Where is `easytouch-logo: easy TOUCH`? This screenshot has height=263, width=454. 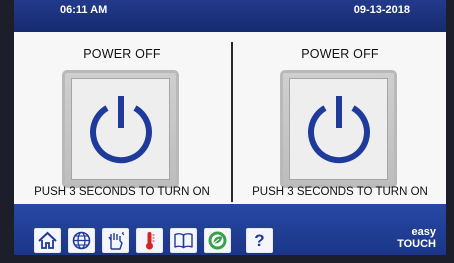 easytouch-logo: easy TOUCH is located at coordinates (416, 238).